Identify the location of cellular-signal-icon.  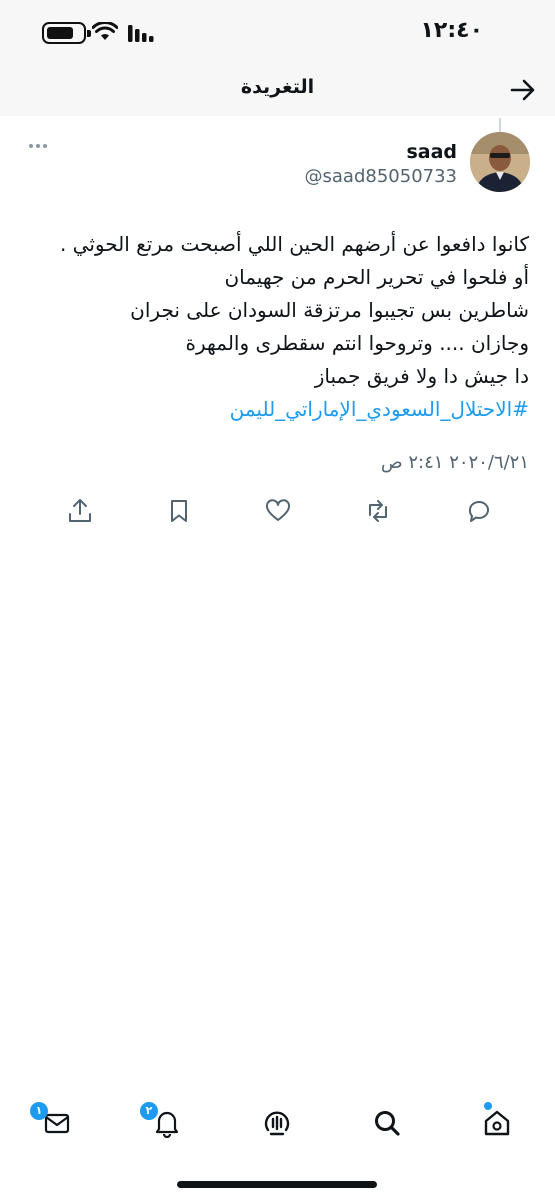
(141, 33).